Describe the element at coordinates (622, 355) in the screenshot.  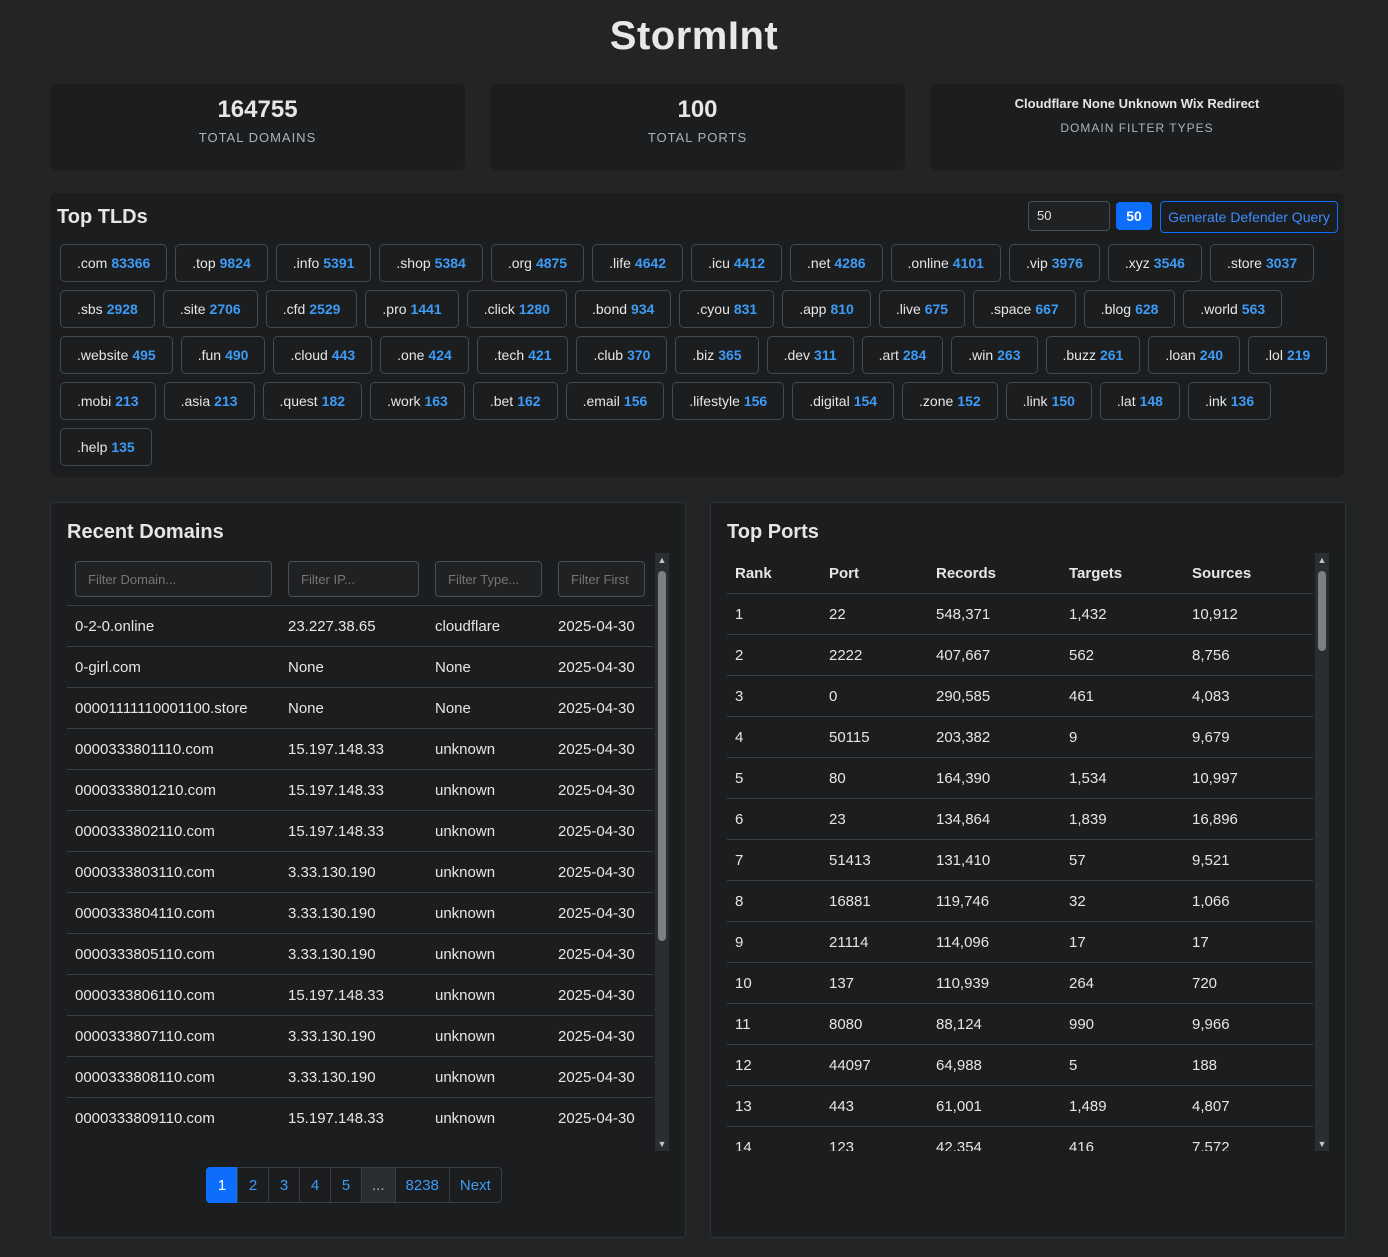
I see `tld-chip: .club 370` at that location.